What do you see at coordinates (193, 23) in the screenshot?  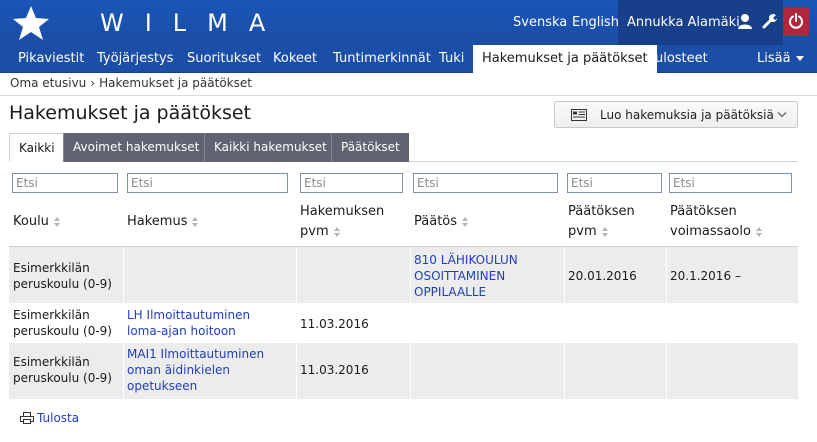 I see `brand-title: WILMA` at bounding box center [193, 23].